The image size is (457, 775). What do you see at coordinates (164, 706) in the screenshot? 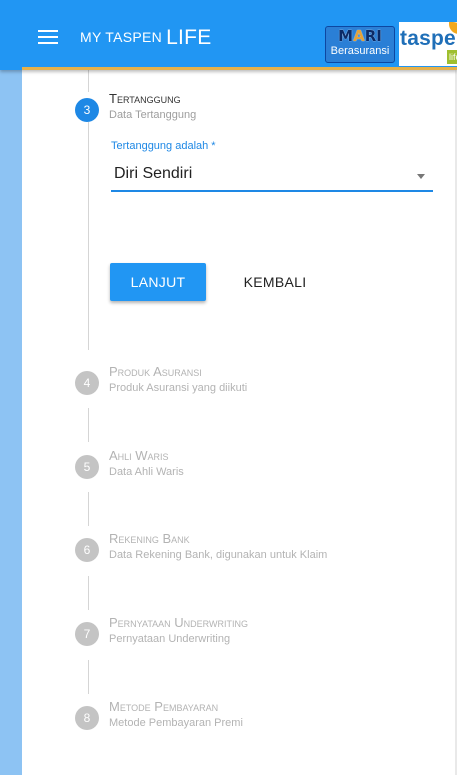
I see `step-title: Metode Pembayaran` at bounding box center [164, 706].